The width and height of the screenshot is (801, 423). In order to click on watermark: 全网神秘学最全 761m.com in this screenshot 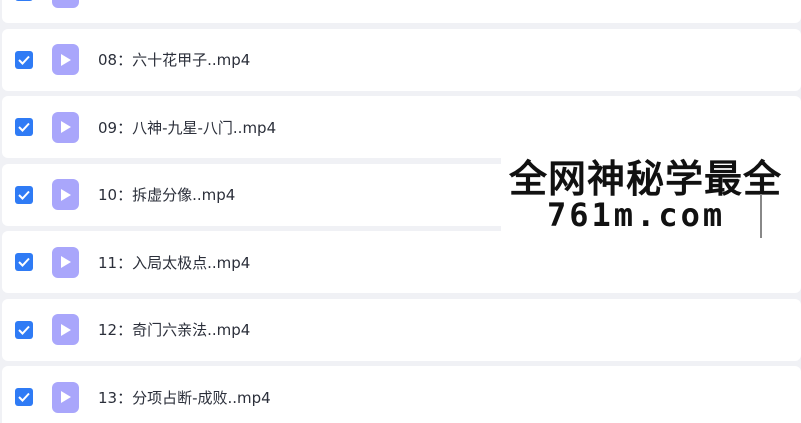, I will do `click(651, 196)`.